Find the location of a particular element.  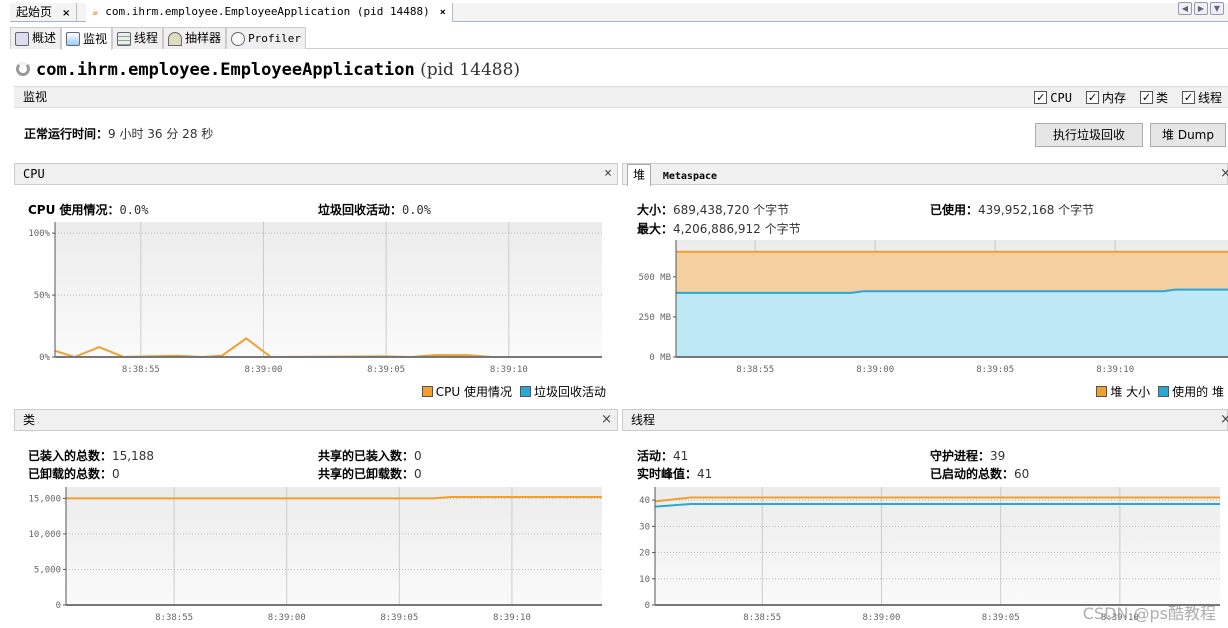

threads-icon is located at coordinates (124, 38).